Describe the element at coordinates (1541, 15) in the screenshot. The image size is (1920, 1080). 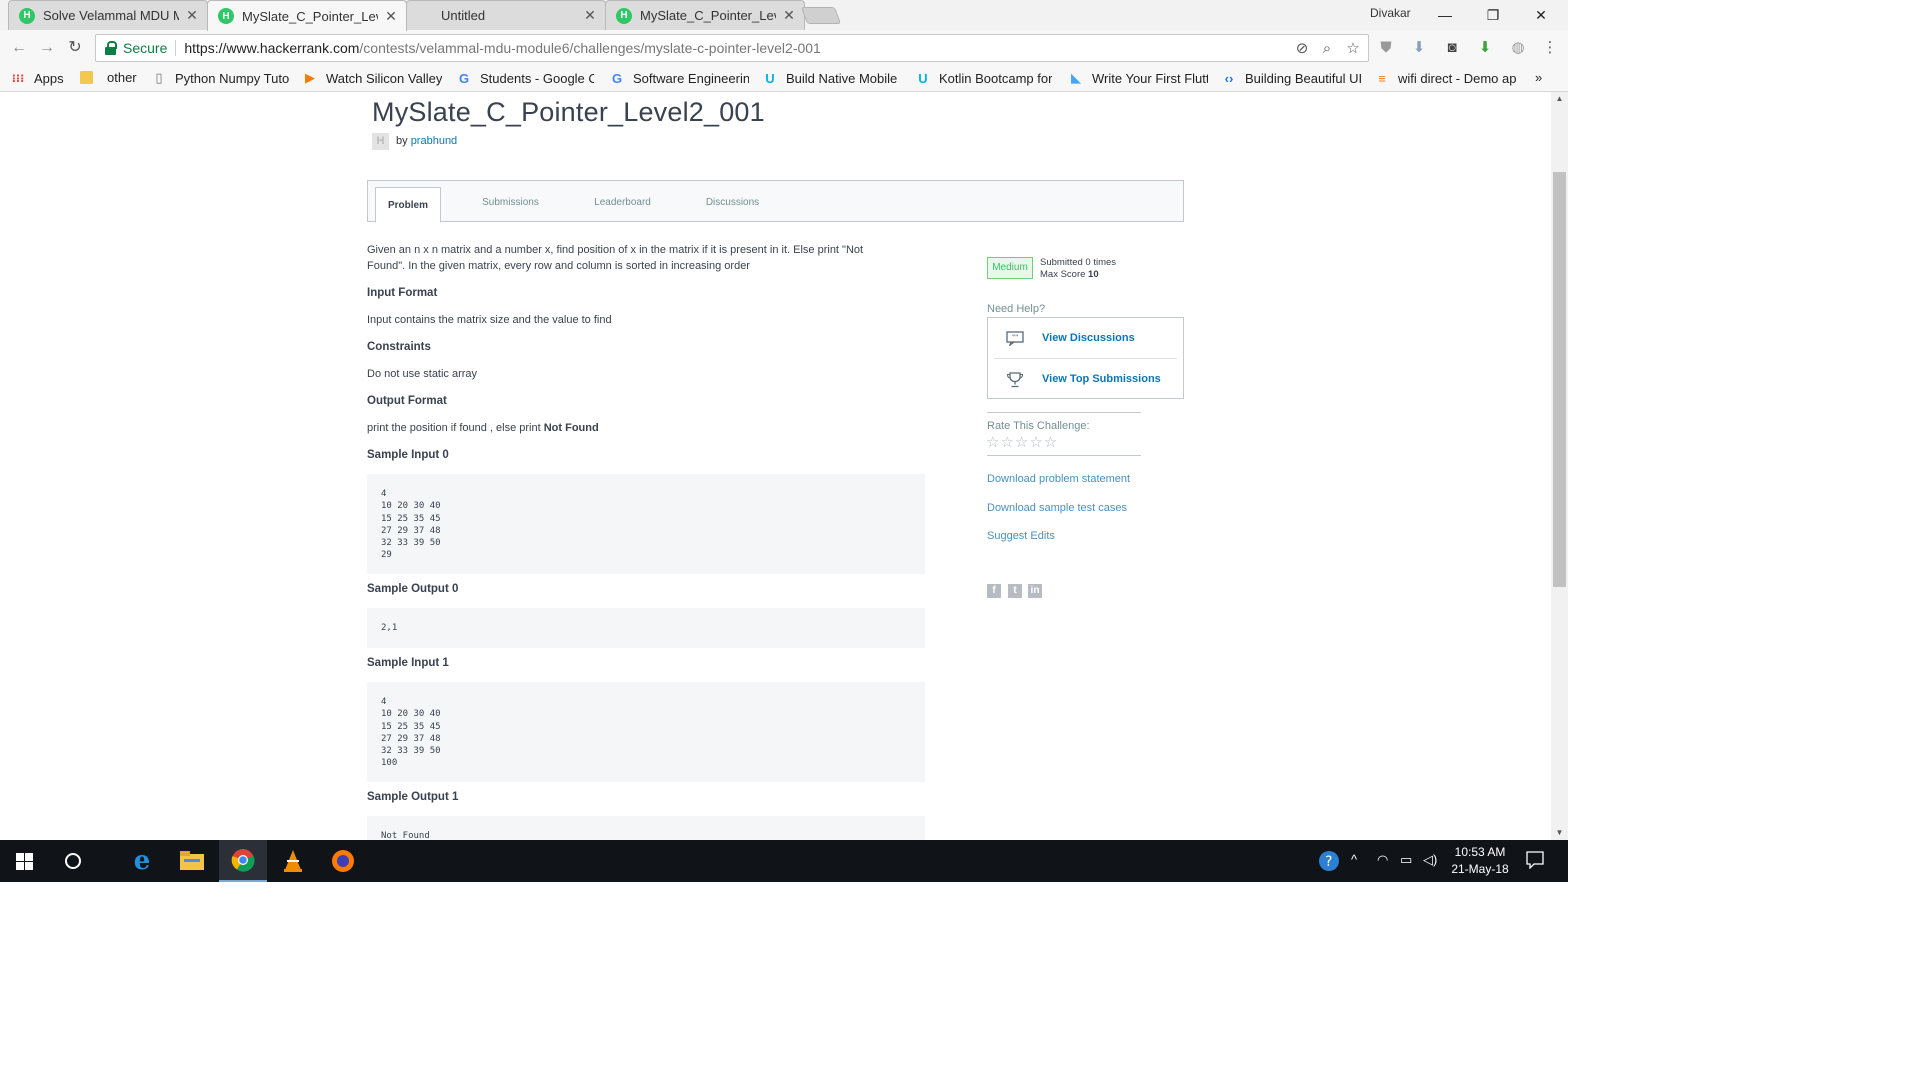
I see `close-window-icon: ✕` at that location.